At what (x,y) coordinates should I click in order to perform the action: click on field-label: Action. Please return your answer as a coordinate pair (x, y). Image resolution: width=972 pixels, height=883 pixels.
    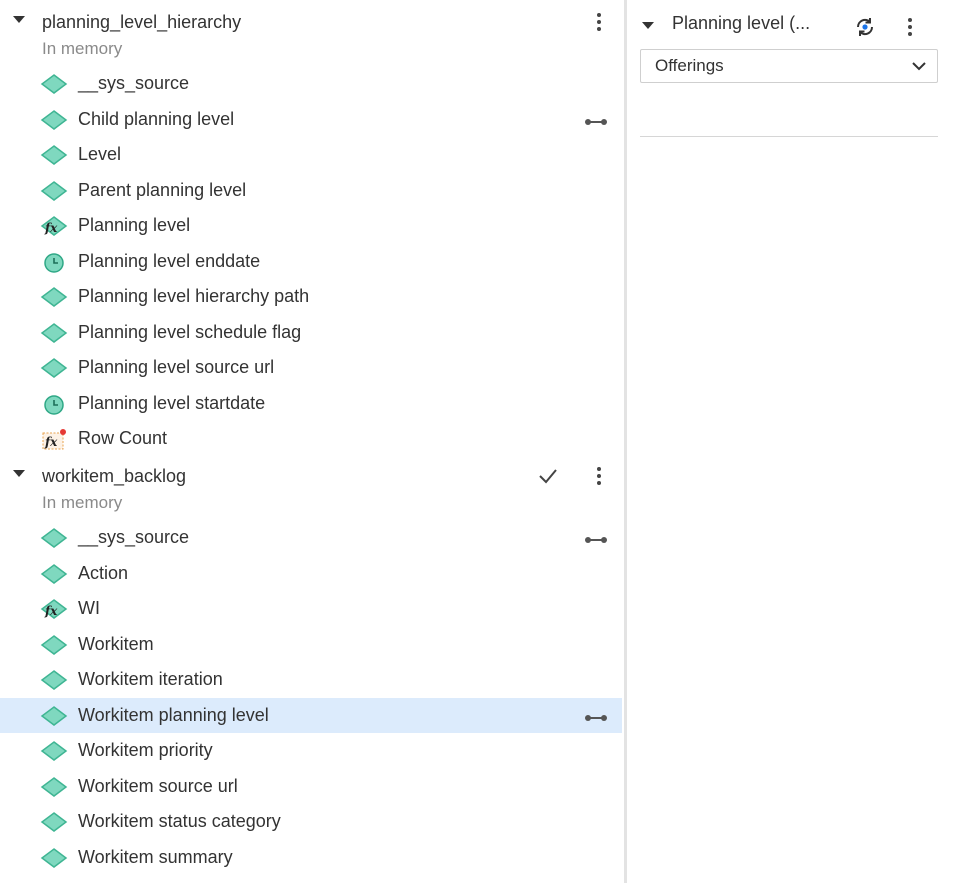
    Looking at the image, I should click on (103, 573).